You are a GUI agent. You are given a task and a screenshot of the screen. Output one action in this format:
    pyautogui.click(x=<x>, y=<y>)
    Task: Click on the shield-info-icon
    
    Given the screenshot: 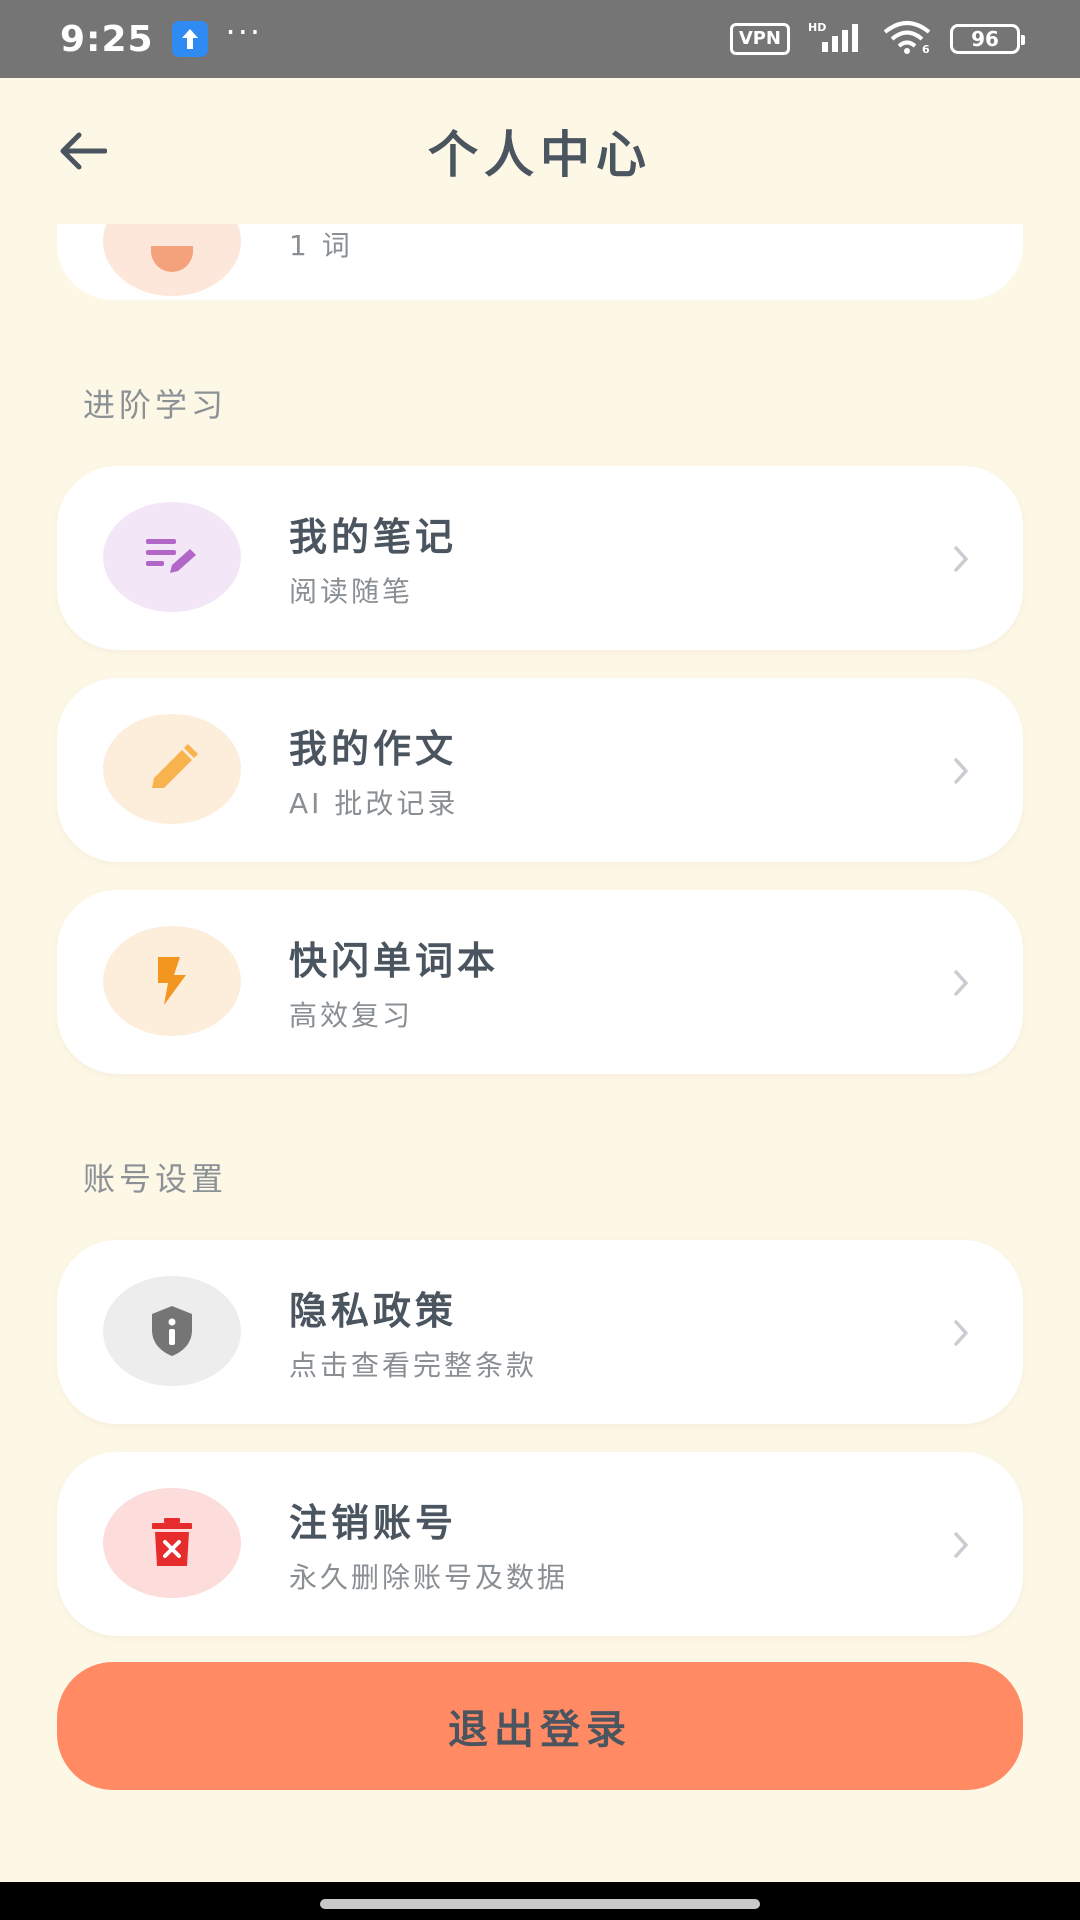 What is the action you would take?
    pyautogui.click(x=172, y=1331)
    